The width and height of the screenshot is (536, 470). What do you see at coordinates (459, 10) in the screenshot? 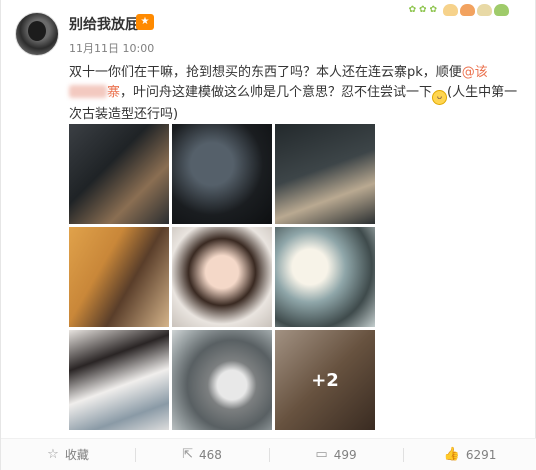
I see `decoration-stickers: ✿ ✿ ✿` at bounding box center [459, 10].